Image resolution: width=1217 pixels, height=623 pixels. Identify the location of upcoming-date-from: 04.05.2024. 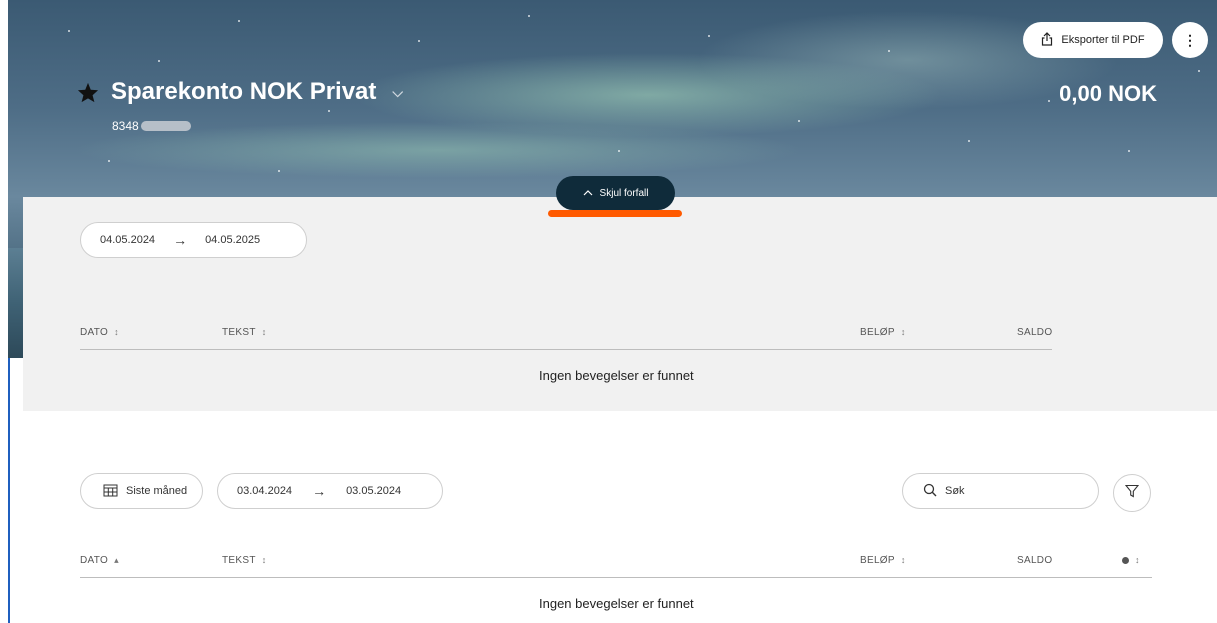
(128, 240).